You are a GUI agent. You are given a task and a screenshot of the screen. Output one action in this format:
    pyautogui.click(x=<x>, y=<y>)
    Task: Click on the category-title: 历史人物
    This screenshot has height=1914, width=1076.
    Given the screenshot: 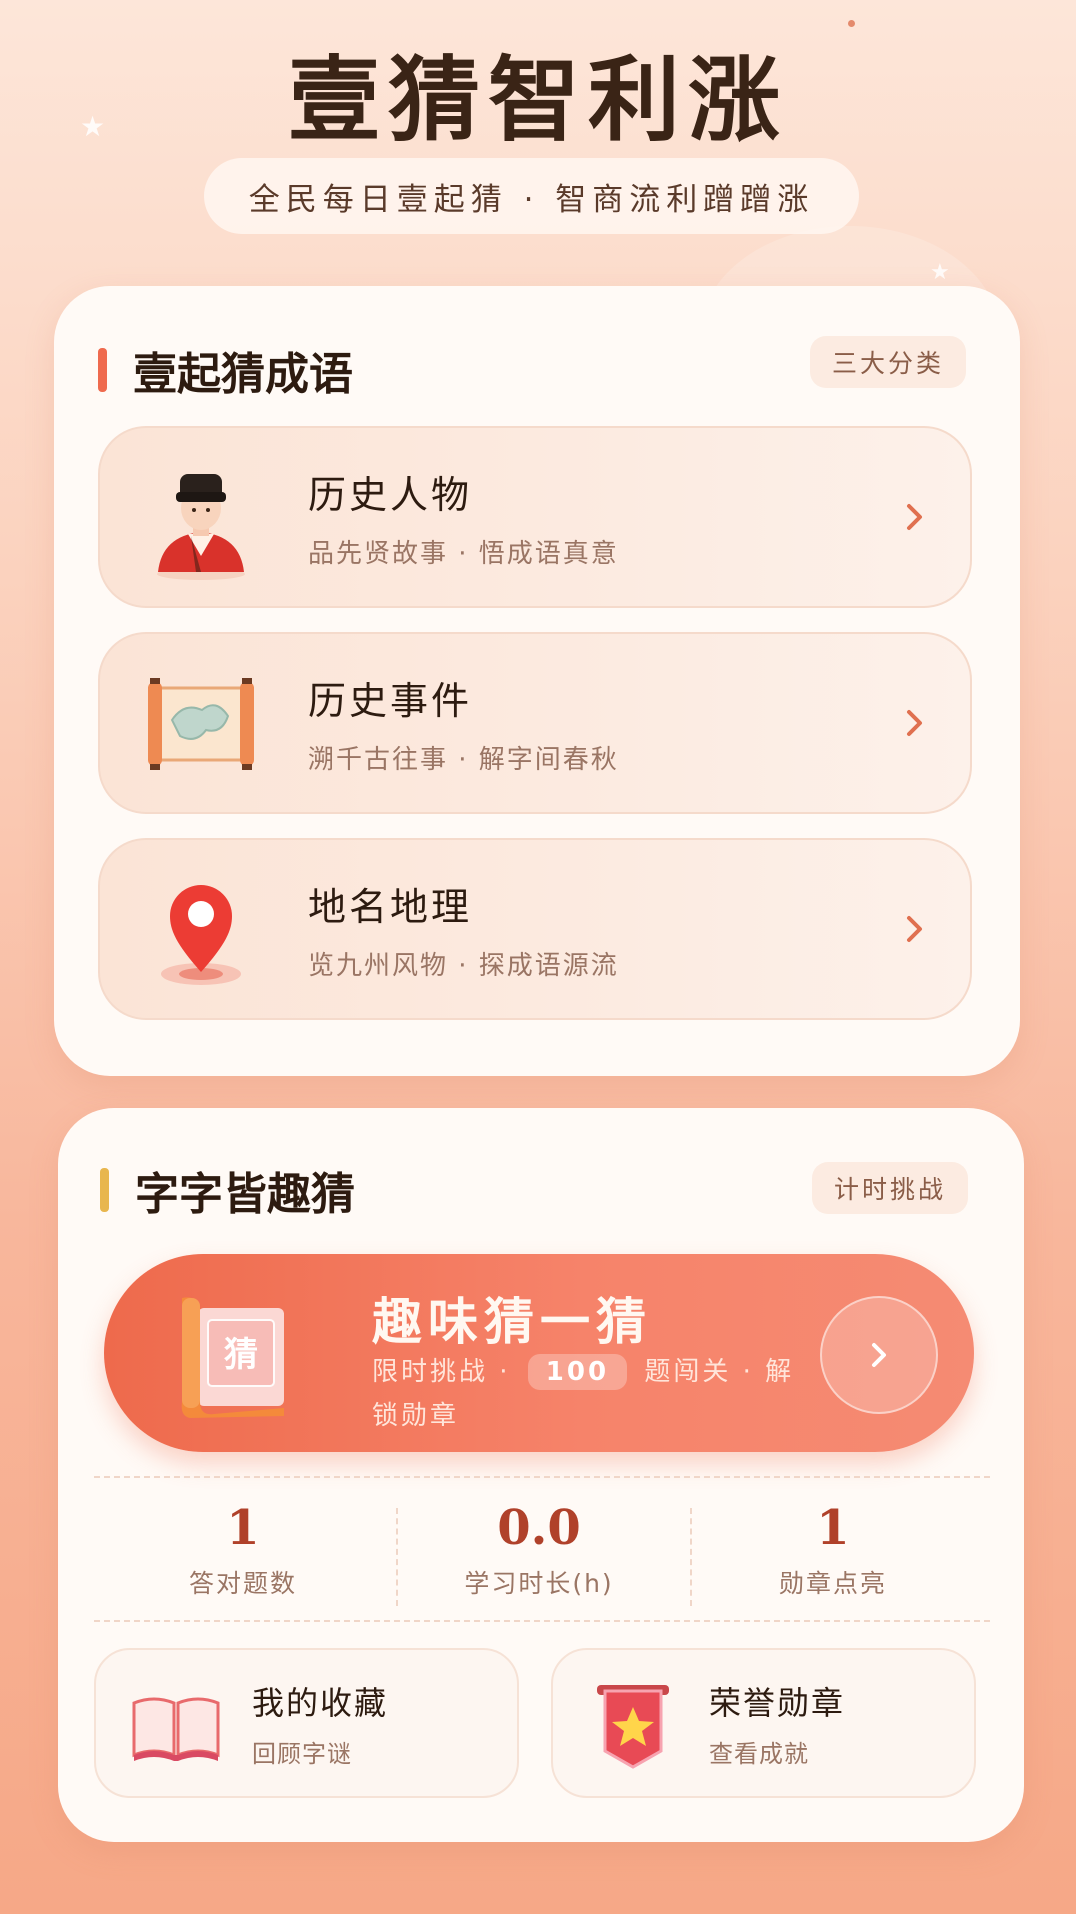 What is the action you would take?
    pyautogui.click(x=390, y=495)
    